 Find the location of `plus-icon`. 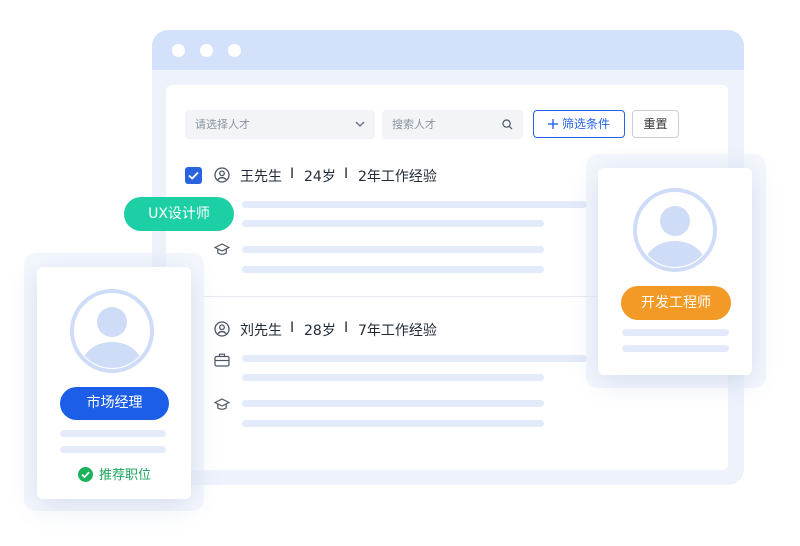

plus-icon is located at coordinates (552, 124).